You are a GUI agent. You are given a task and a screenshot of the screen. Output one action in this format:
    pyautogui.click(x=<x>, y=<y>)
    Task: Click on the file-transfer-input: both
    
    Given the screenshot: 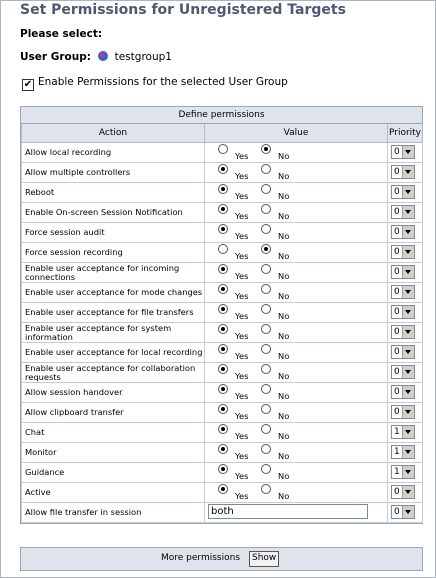 What is the action you would take?
    pyautogui.click(x=288, y=511)
    